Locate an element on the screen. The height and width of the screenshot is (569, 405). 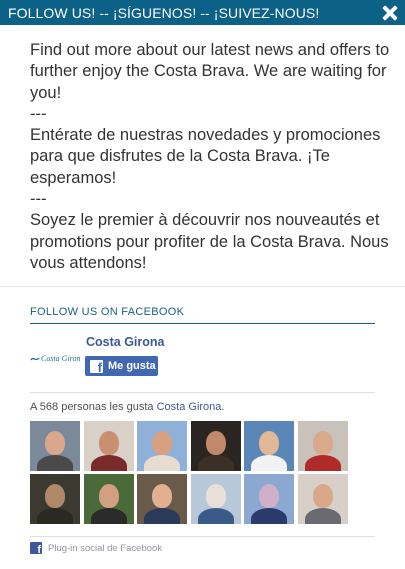
facebook-page-name: Costa Girona is located at coordinates (125, 342).